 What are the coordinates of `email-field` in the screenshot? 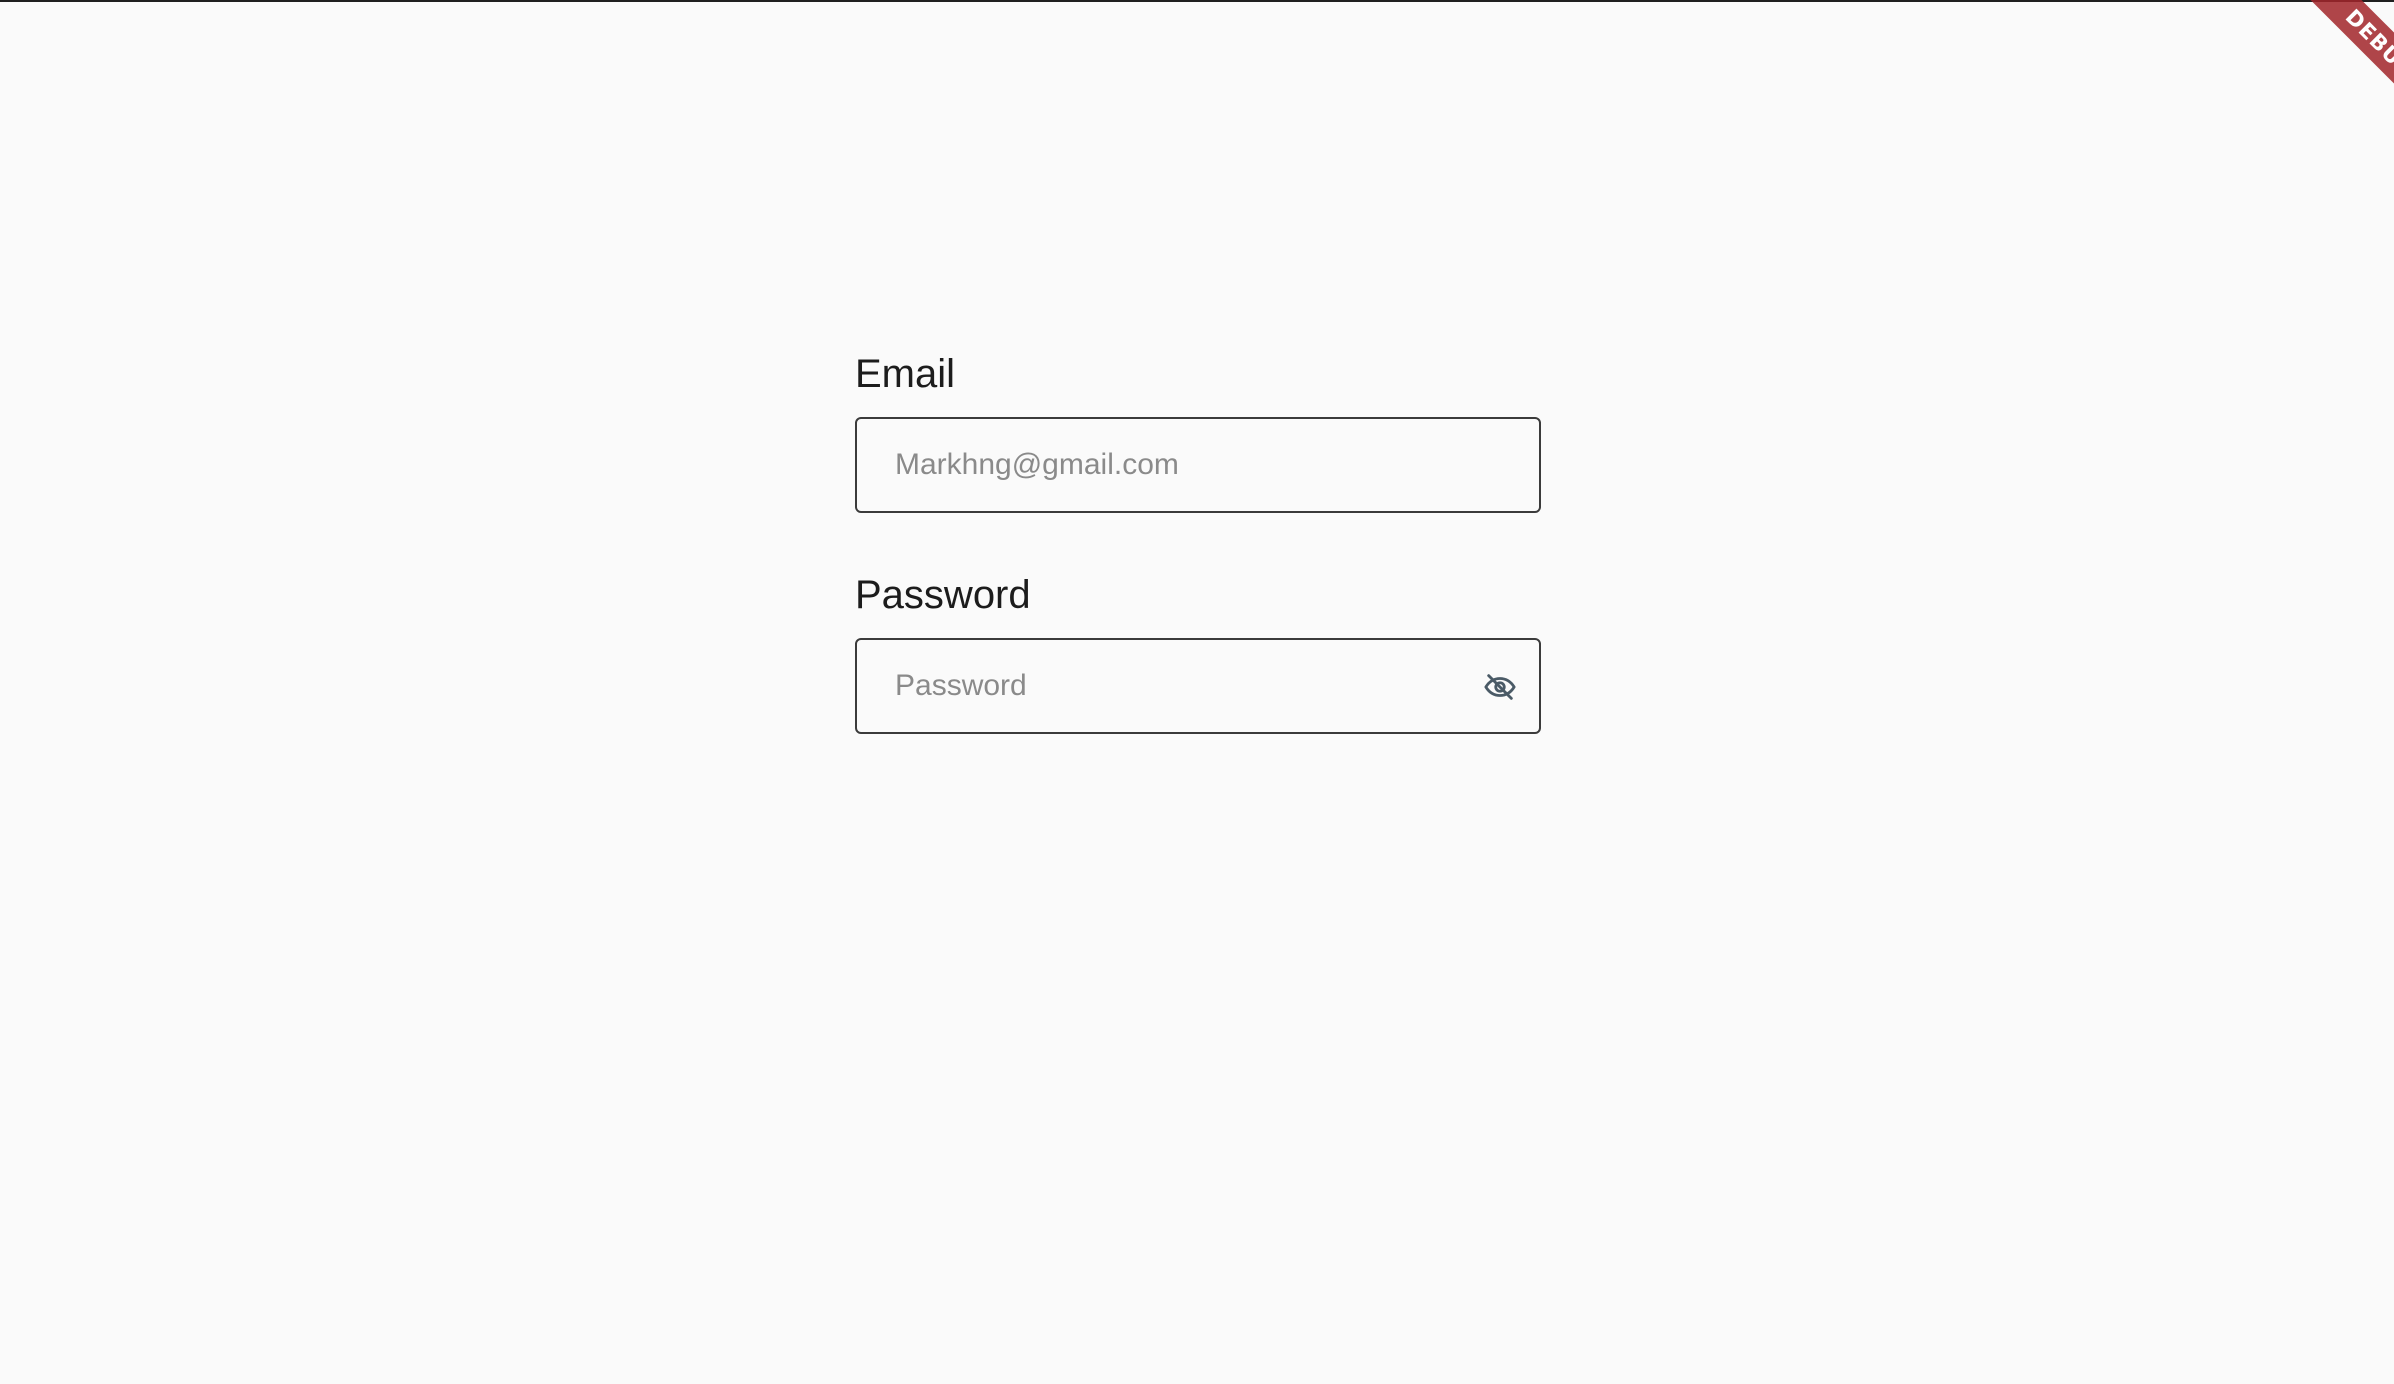 It's located at (1185, 465).